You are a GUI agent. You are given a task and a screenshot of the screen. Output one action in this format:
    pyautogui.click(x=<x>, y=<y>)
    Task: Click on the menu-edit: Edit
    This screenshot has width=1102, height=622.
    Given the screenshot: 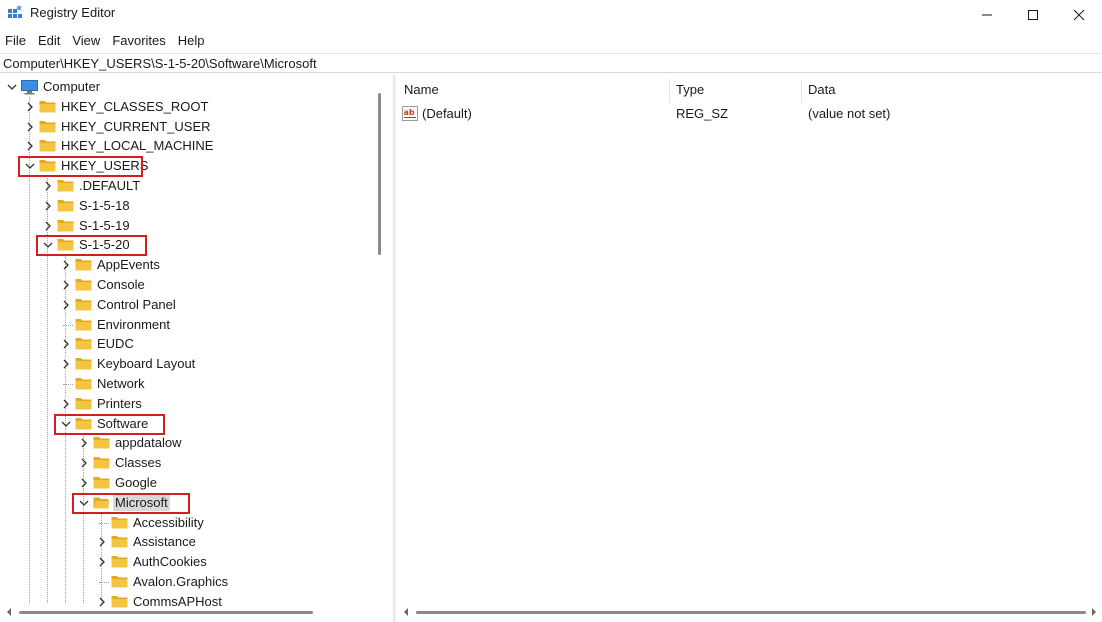 What is the action you would take?
    pyautogui.click(x=49, y=41)
    